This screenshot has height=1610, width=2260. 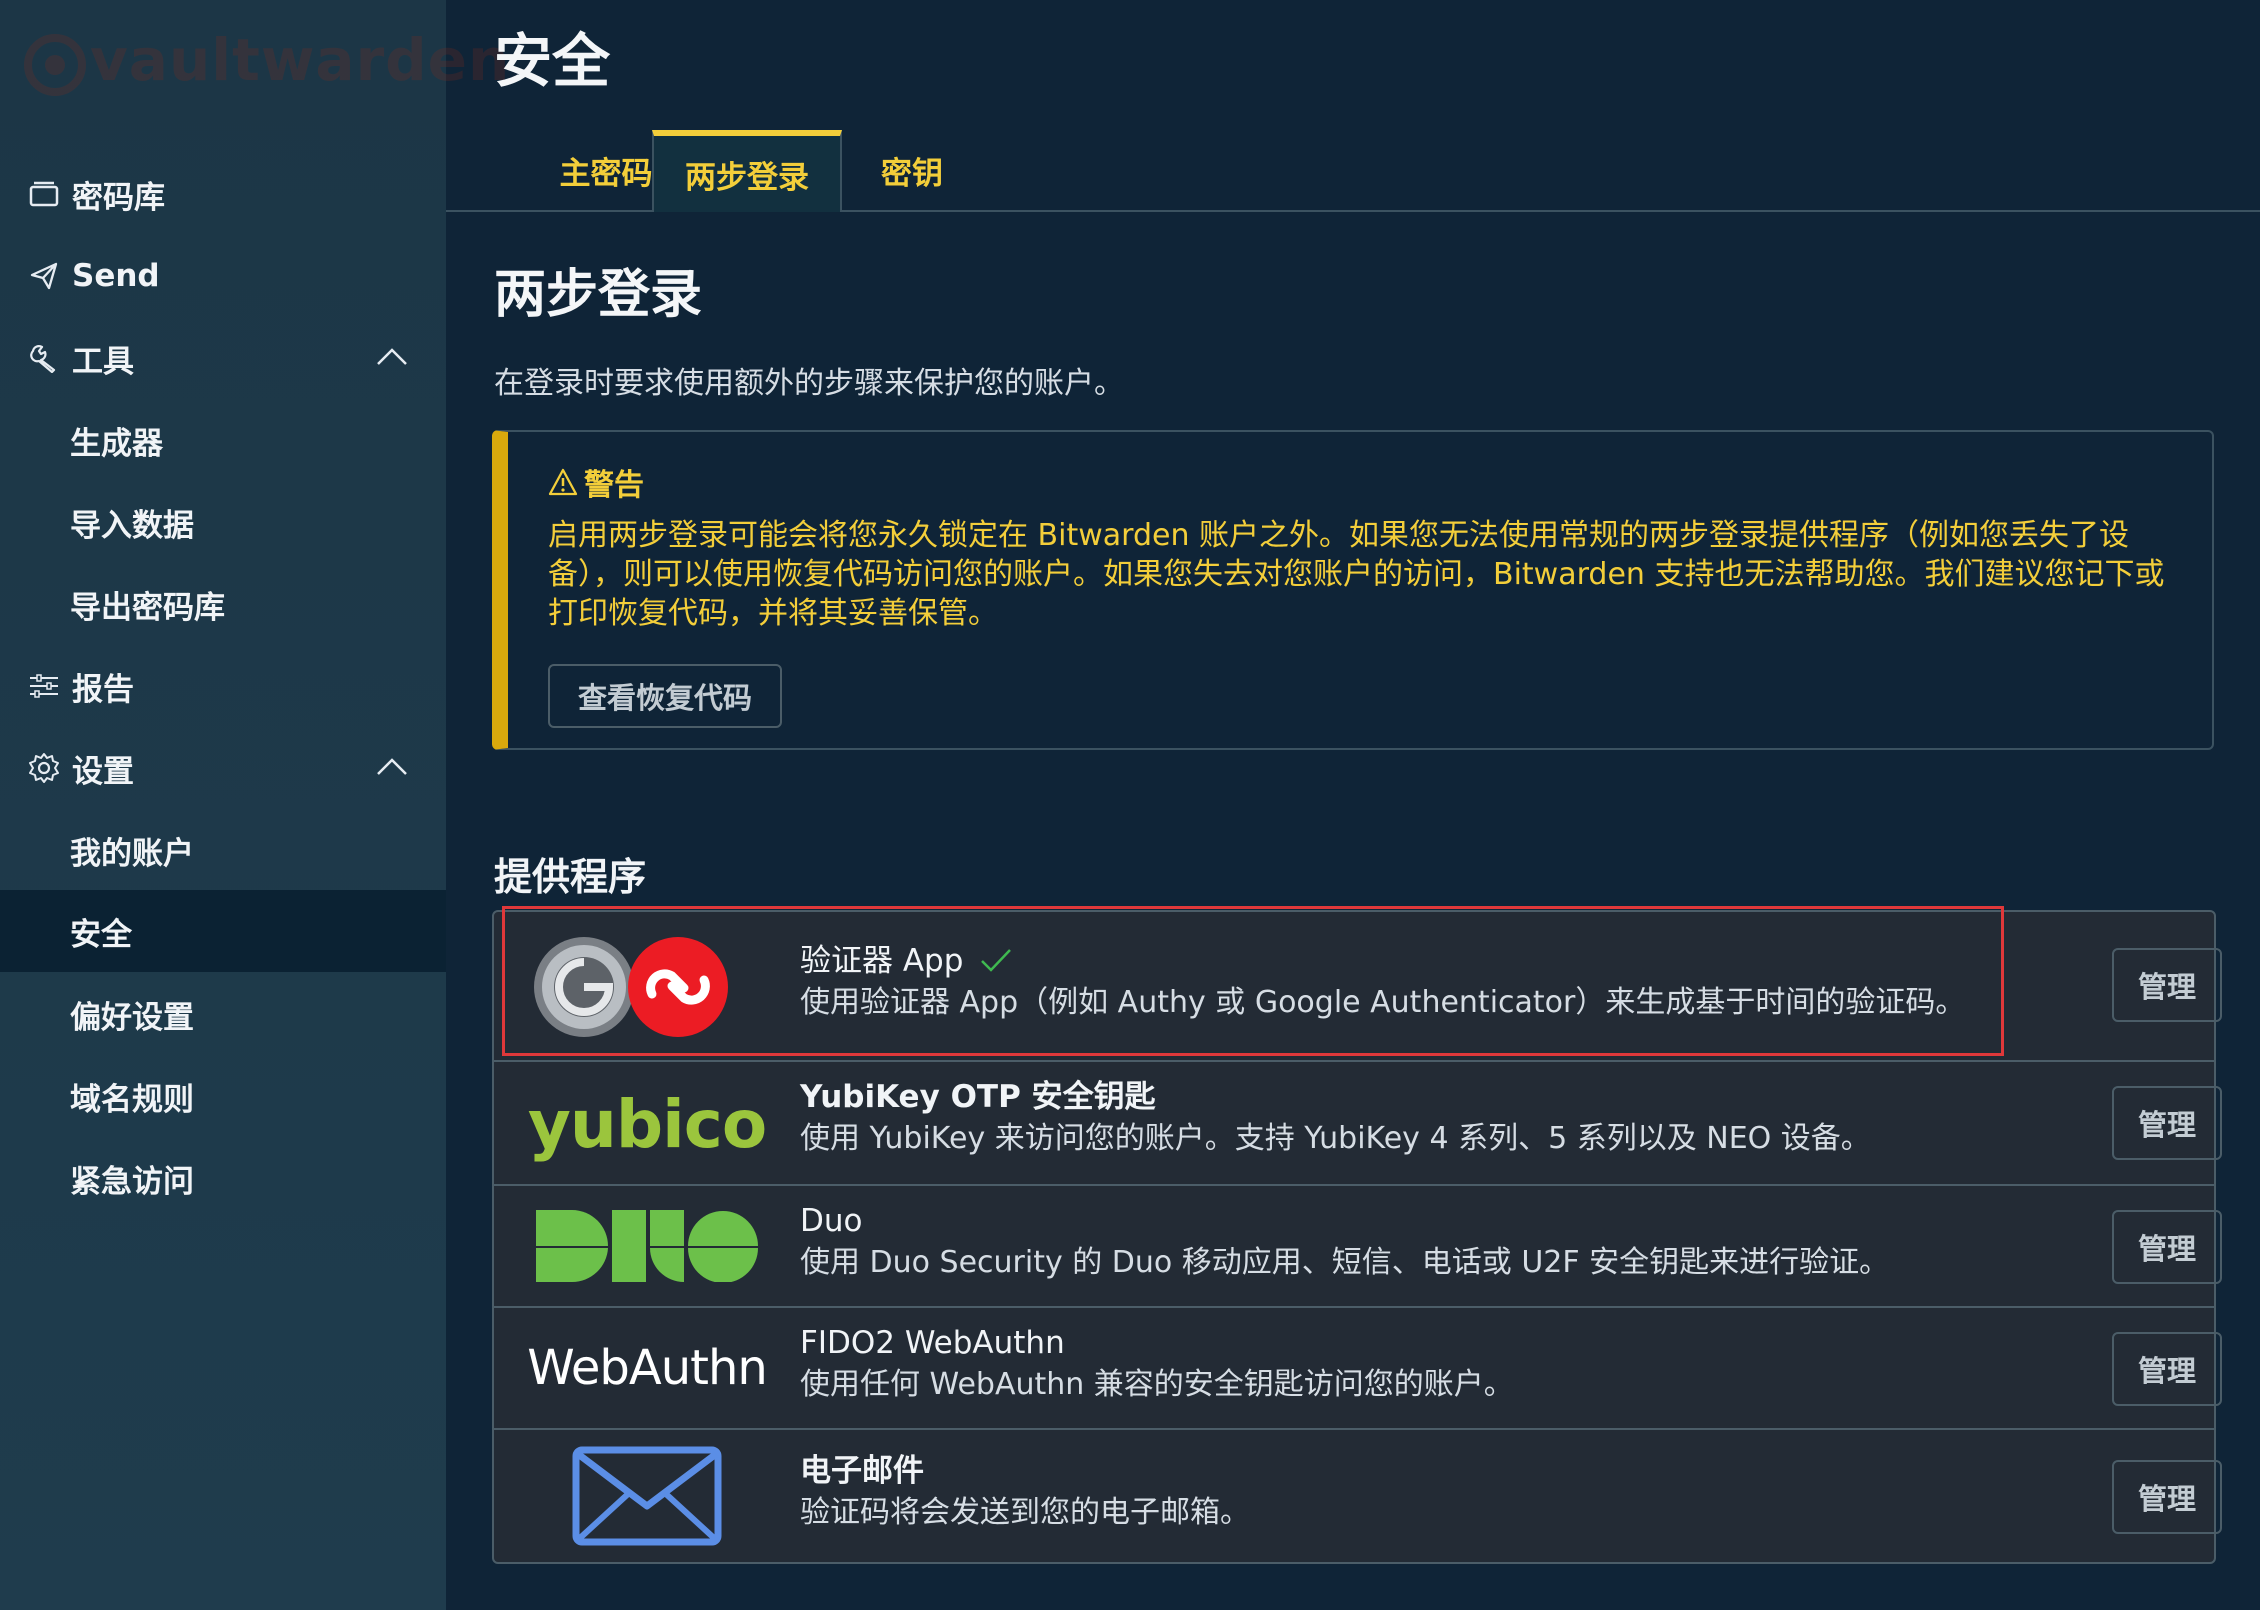 What do you see at coordinates (103, 361) in the screenshot?
I see `sidebar-item-label: 工具` at bounding box center [103, 361].